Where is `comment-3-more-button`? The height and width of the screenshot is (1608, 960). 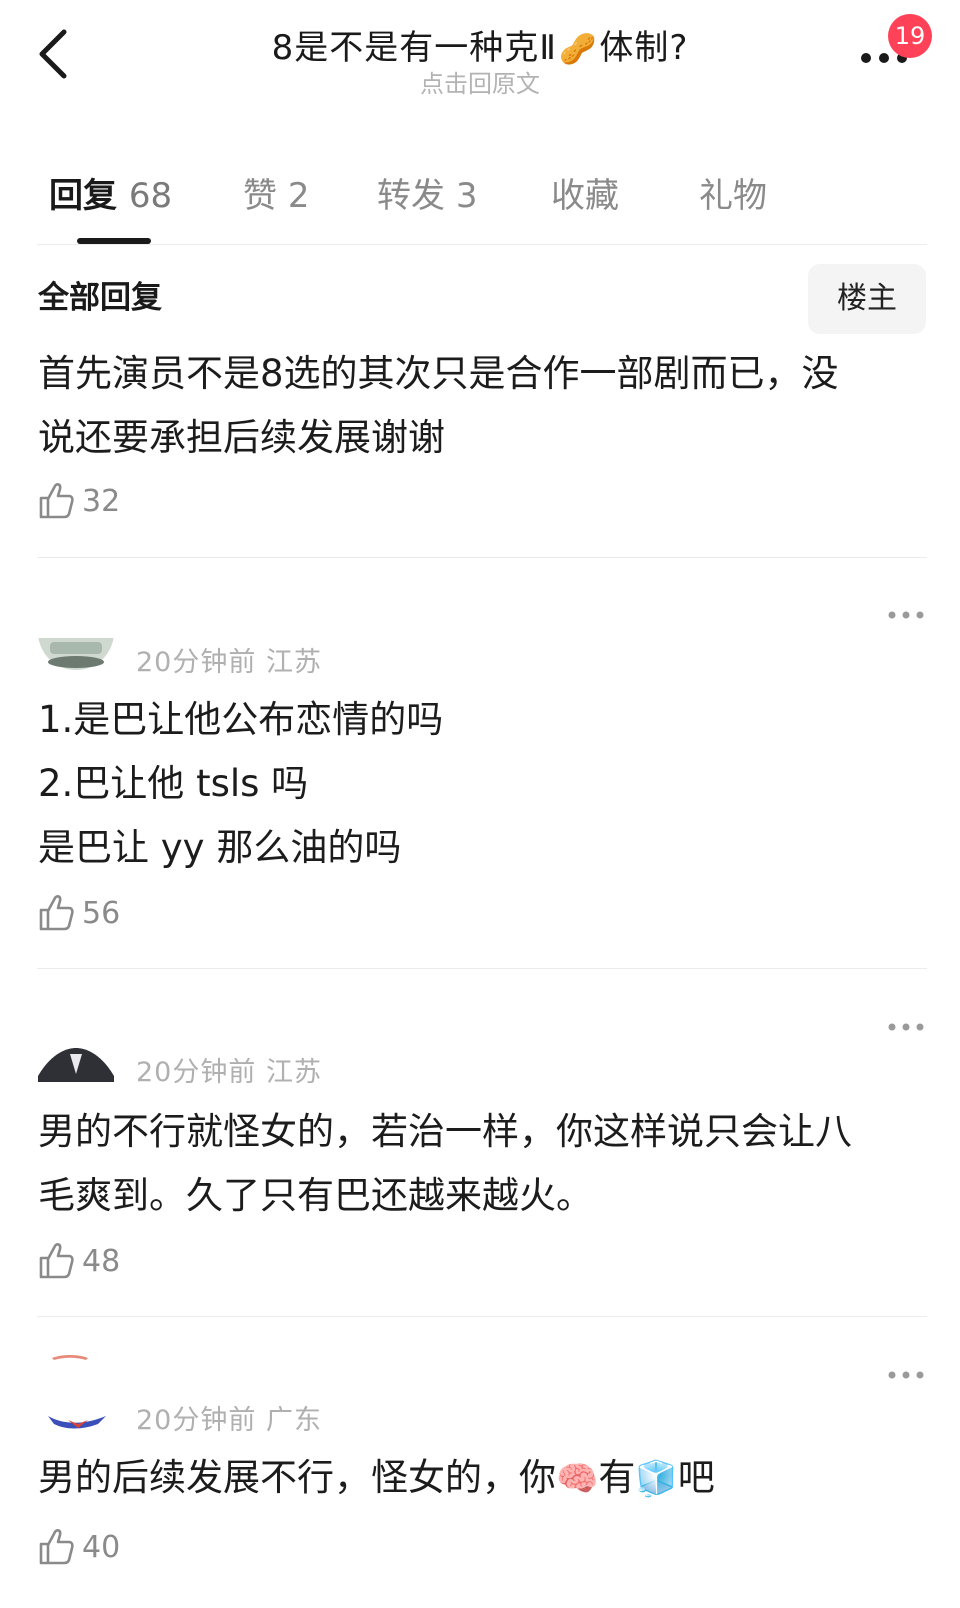 comment-3-more-button is located at coordinates (906, 1024).